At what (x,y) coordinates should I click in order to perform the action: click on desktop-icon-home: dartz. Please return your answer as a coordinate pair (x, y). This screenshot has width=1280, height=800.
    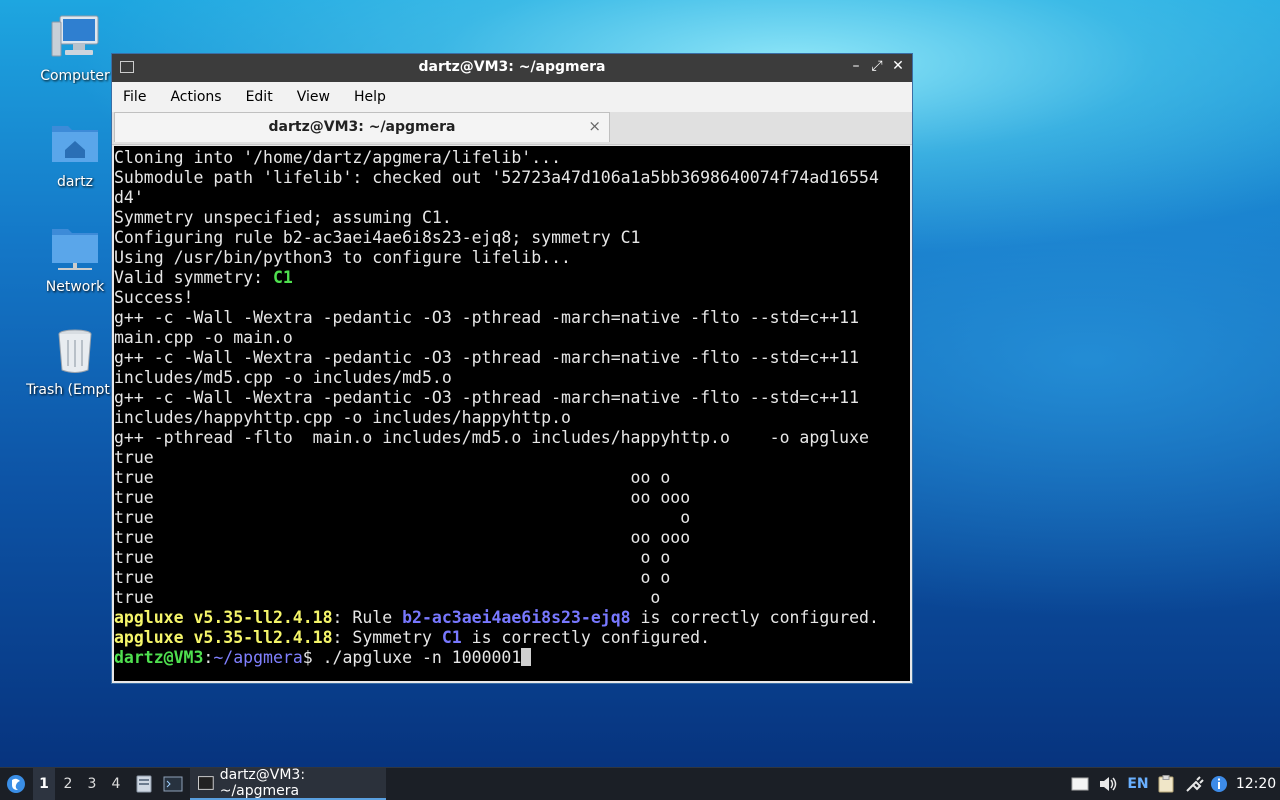
    Looking at the image, I should click on (75, 155).